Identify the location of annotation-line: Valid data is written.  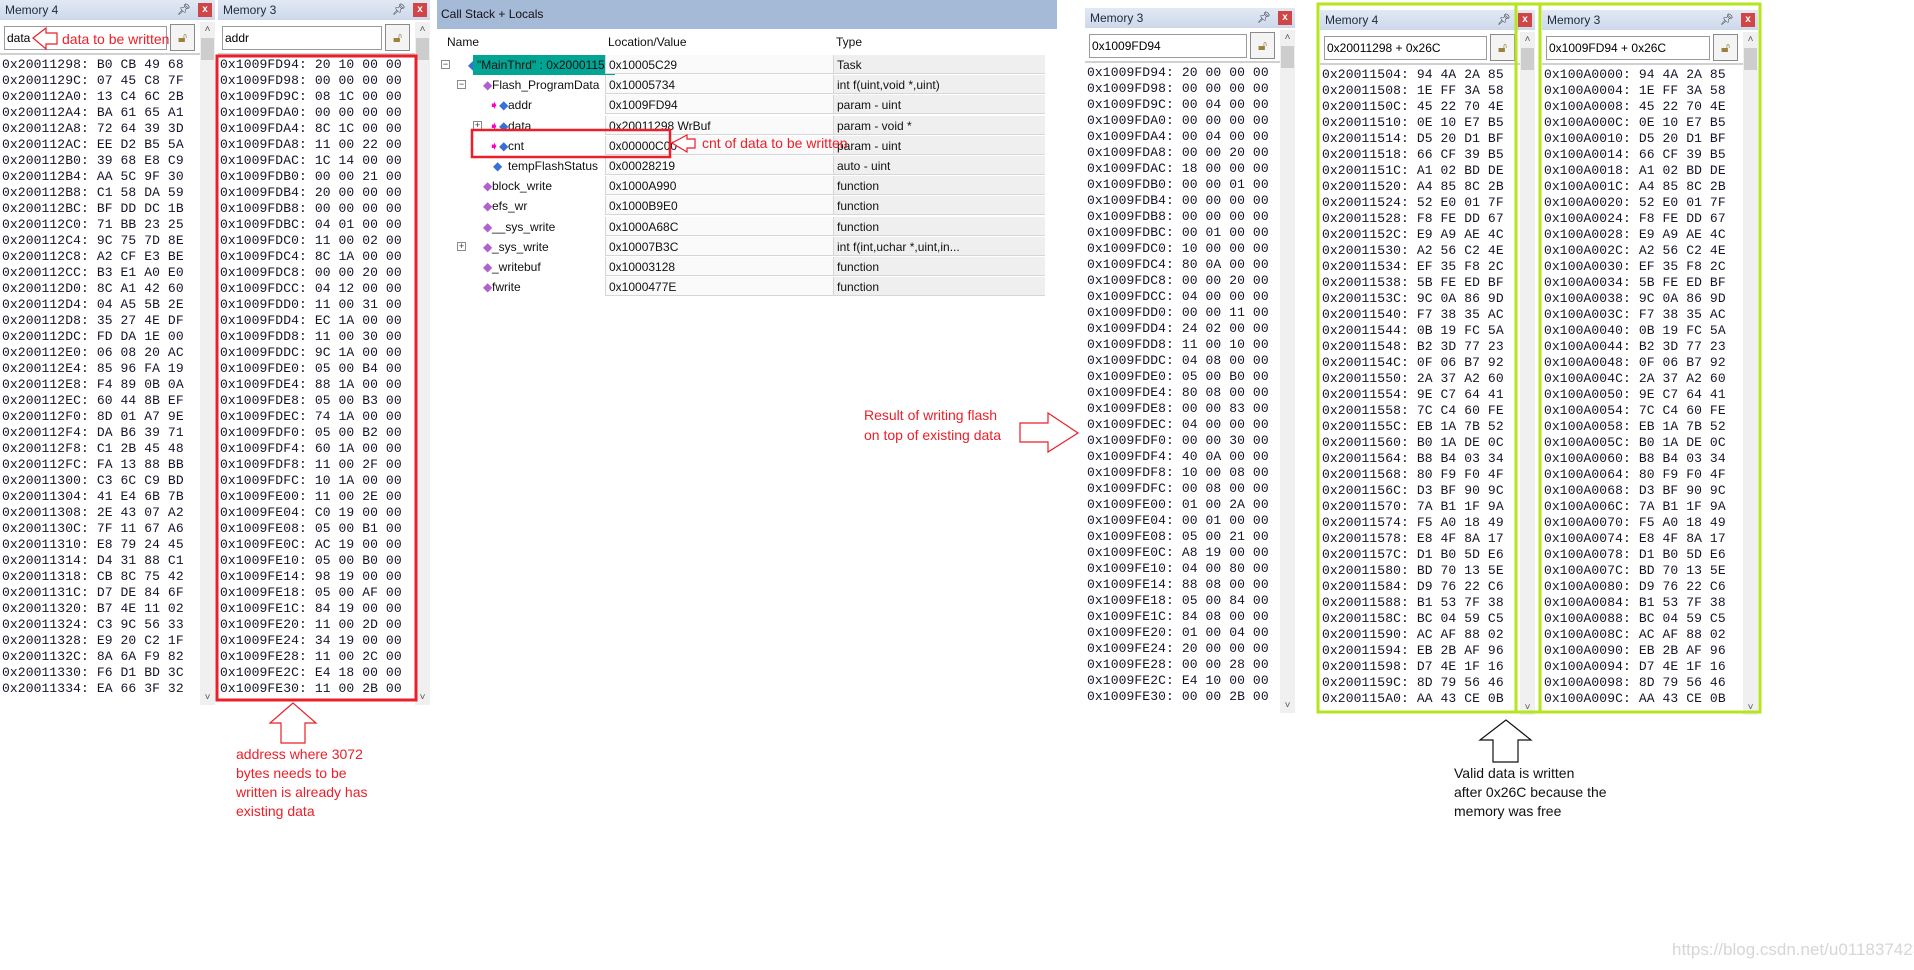
(1514, 773).